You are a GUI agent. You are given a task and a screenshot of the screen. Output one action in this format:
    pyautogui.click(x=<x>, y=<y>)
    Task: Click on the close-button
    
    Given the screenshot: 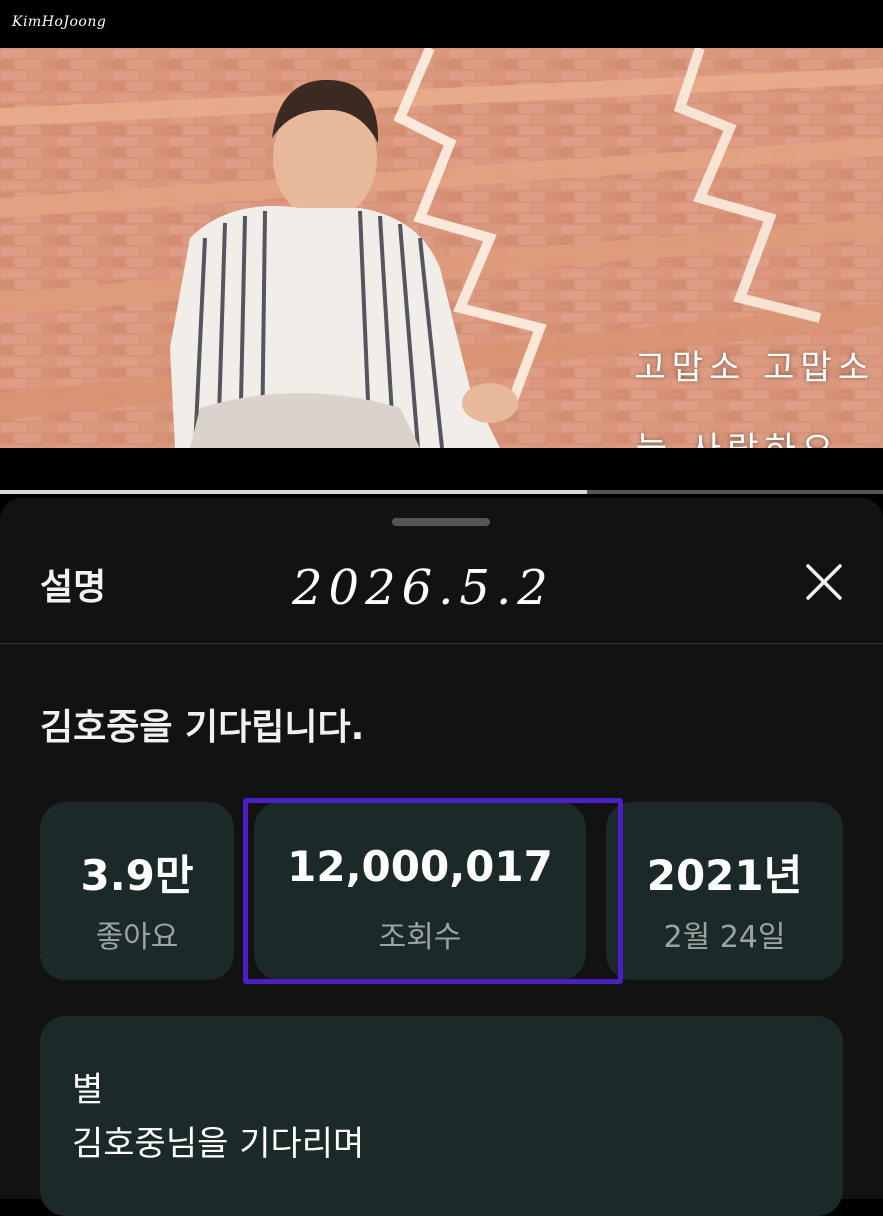 What is the action you would take?
    pyautogui.click(x=824, y=582)
    